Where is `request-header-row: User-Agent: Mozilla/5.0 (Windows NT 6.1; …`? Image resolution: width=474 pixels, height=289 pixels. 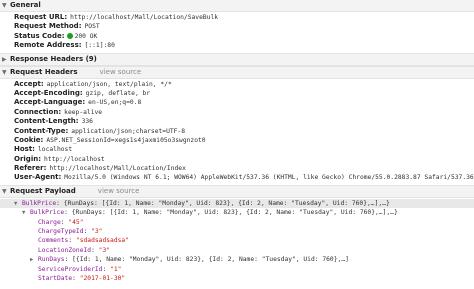 request-header-row: User-Agent: Mozilla/5.0 (Windows NT 6.1; … is located at coordinates (237, 177).